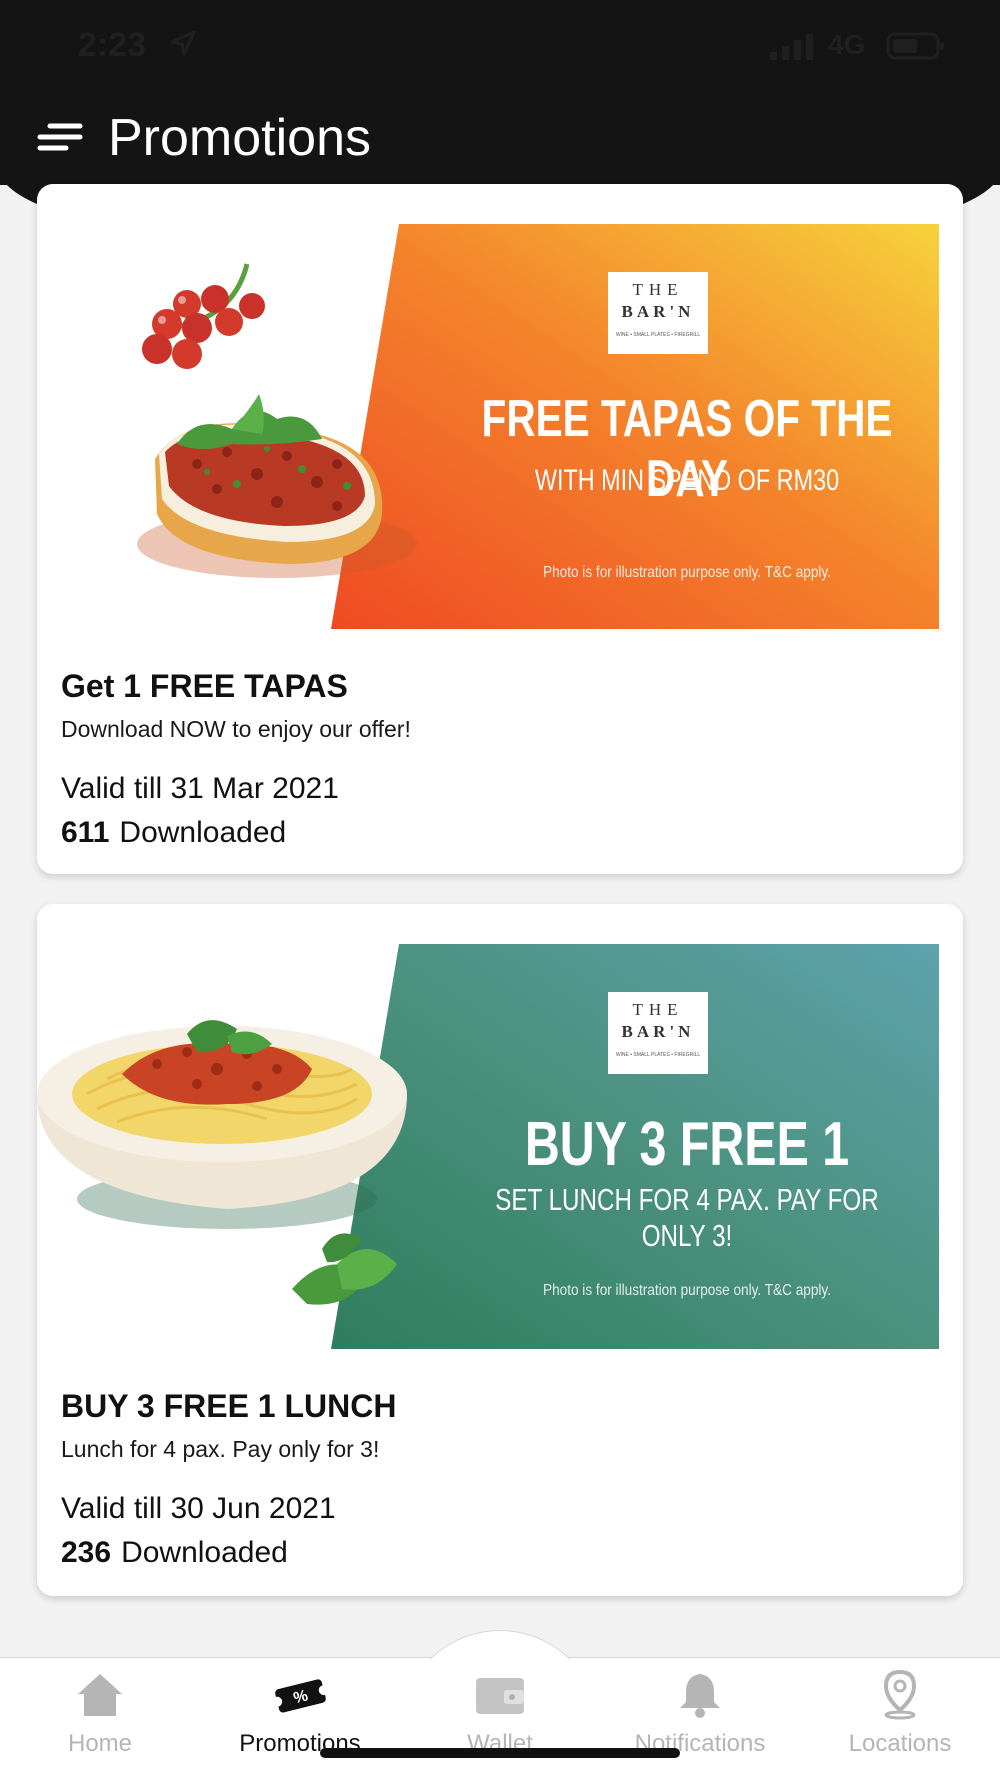 The width and height of the screenshot is (1000, 1778). What do you see at coordinates (500, 1753) in the screenshot?
I see `home-indicator` at bounding box center [500, 1753].